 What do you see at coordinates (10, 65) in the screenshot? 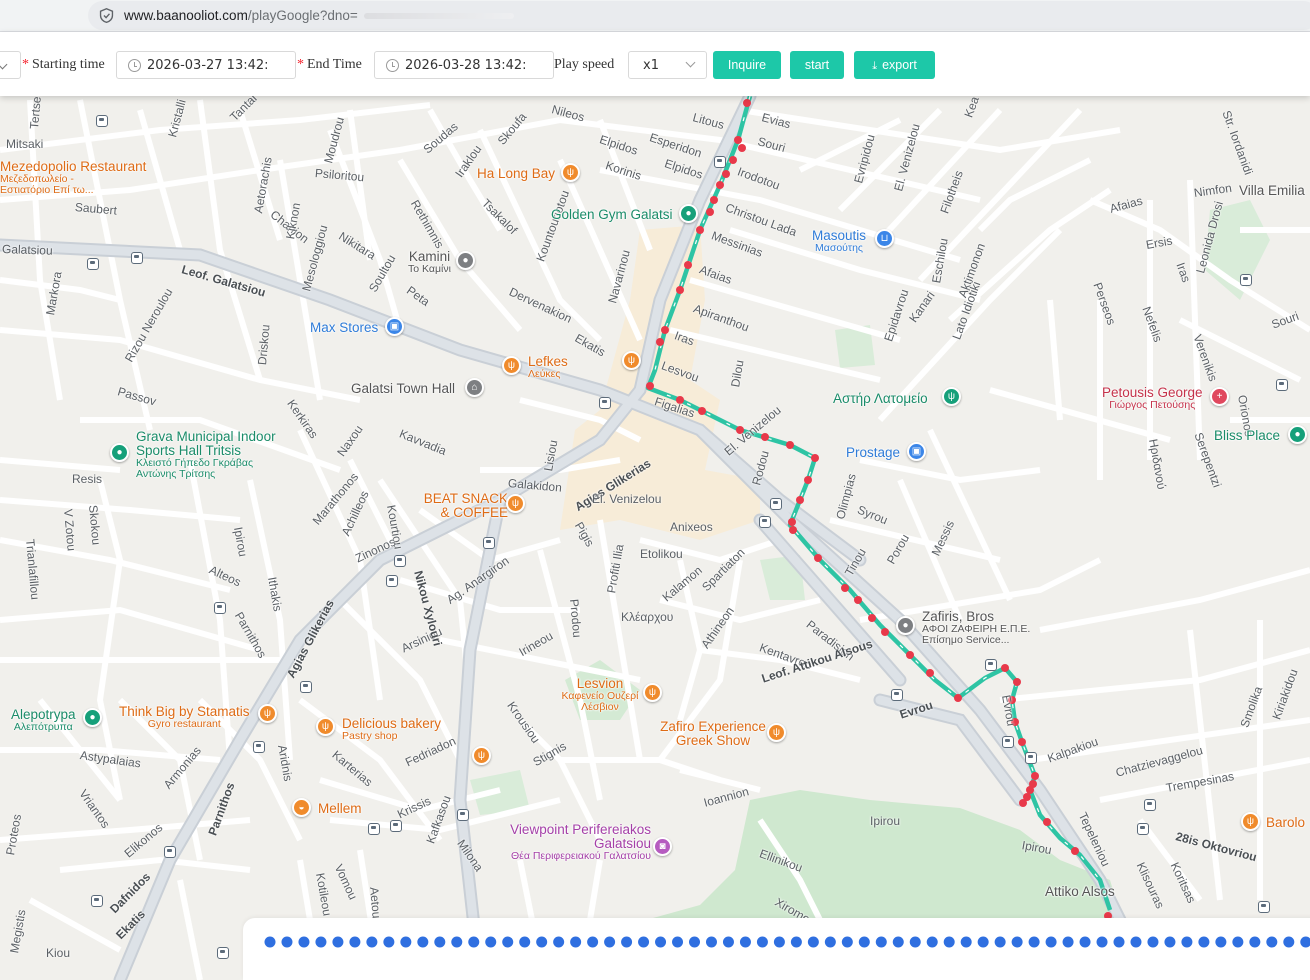
I see `device-select` at bounding box center [10, 65].